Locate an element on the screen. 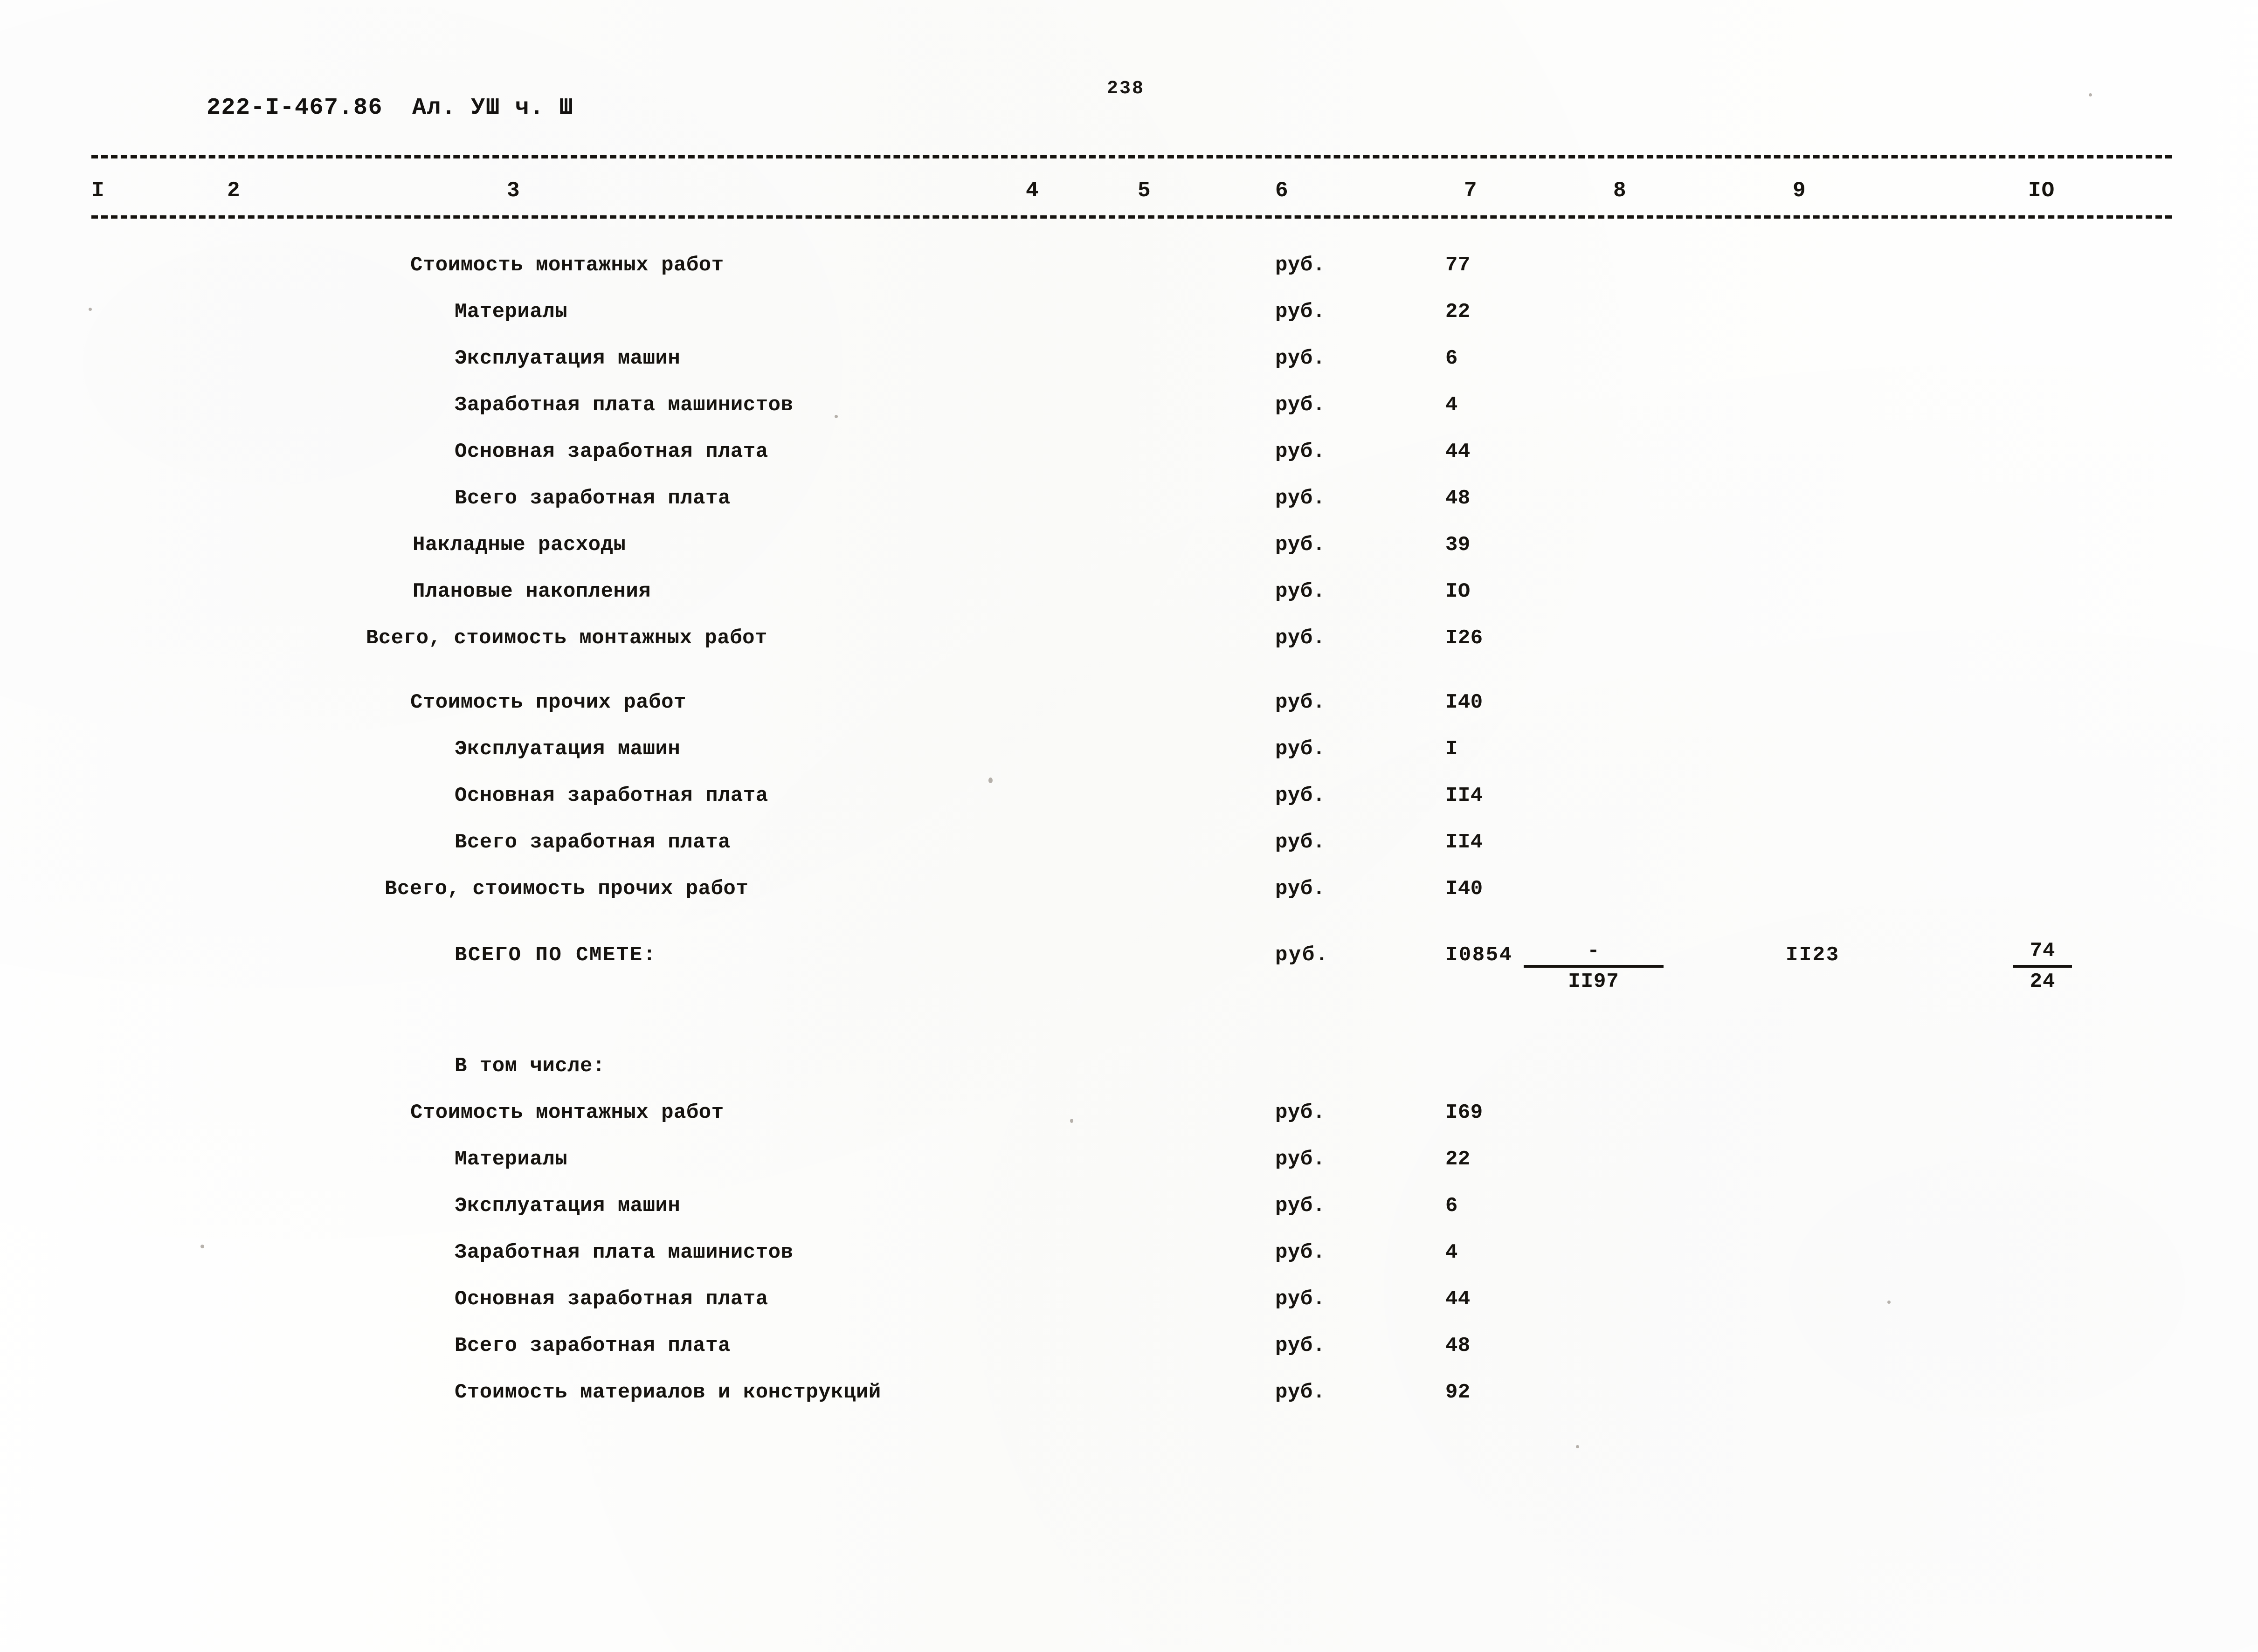 This screenshot has width=2258, height=1652. row-value-col7: 39 is located at coordinates (1458, 545).